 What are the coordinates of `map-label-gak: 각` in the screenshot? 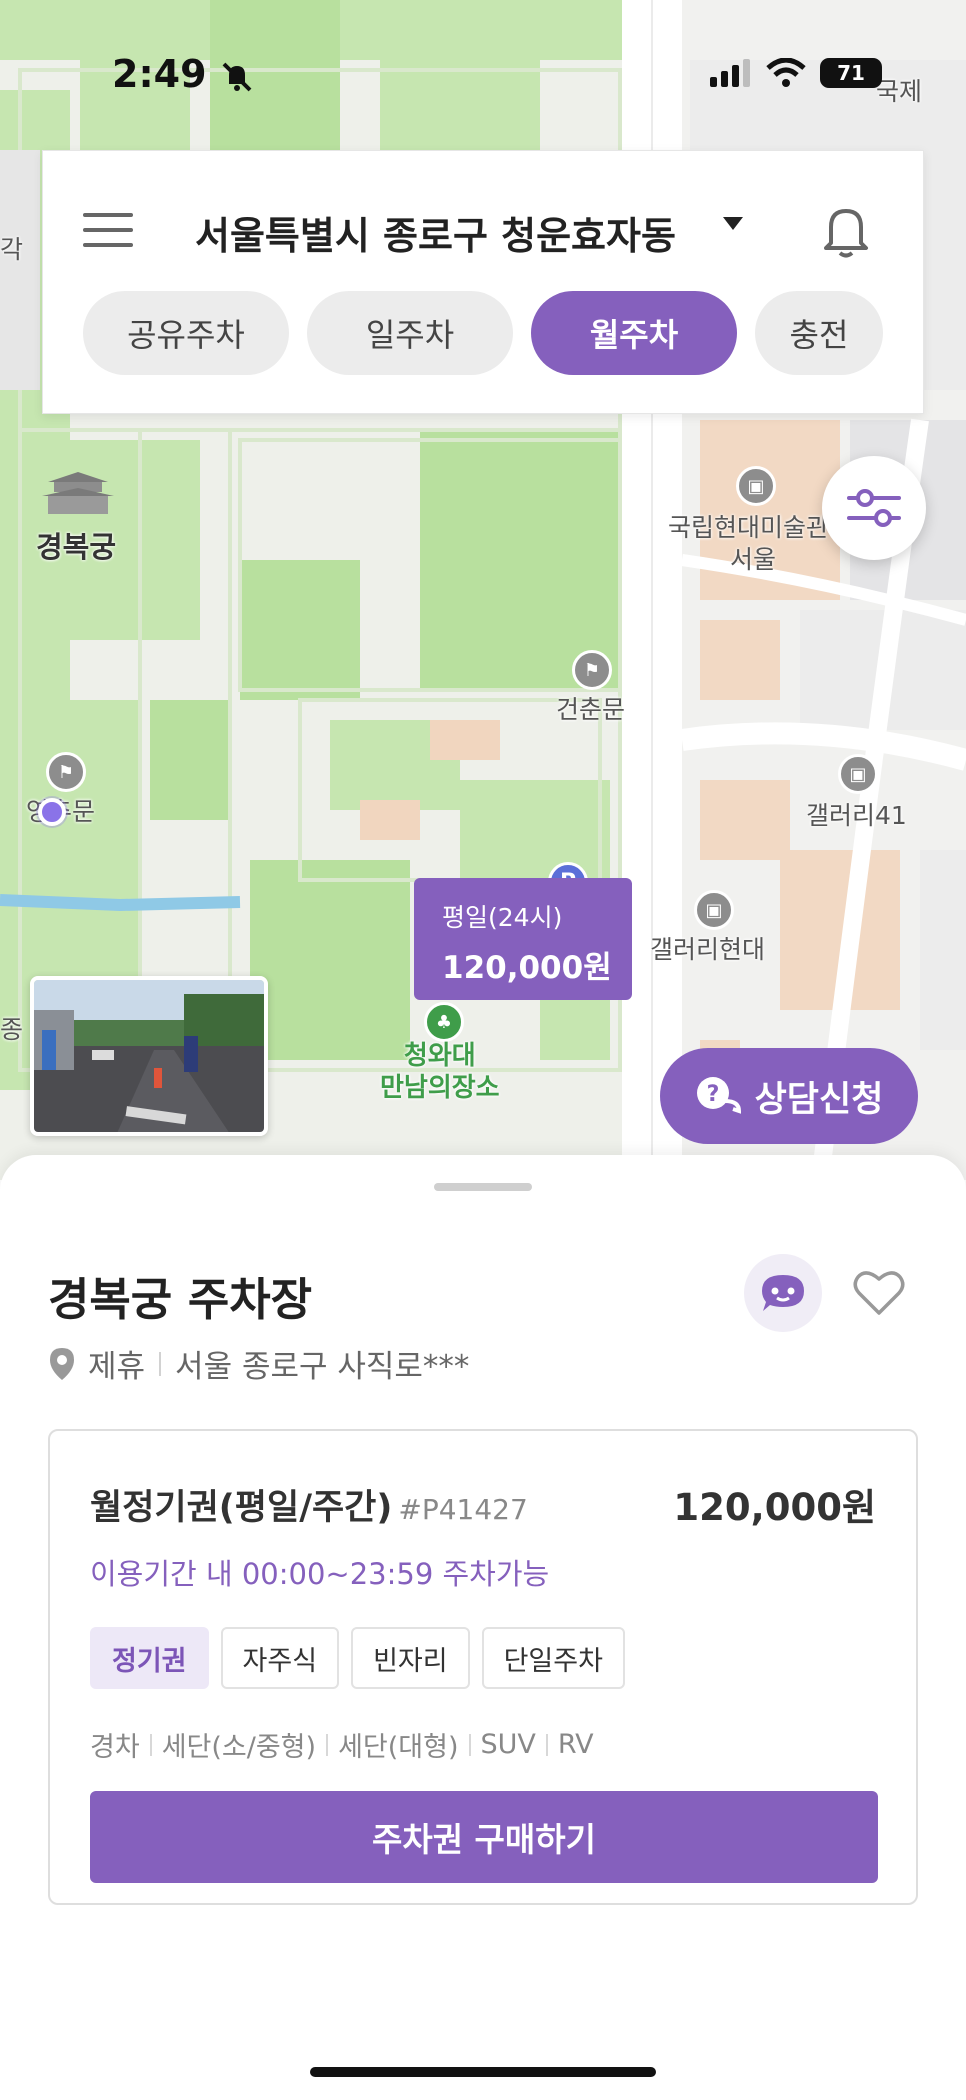 It's located at (12, 249).